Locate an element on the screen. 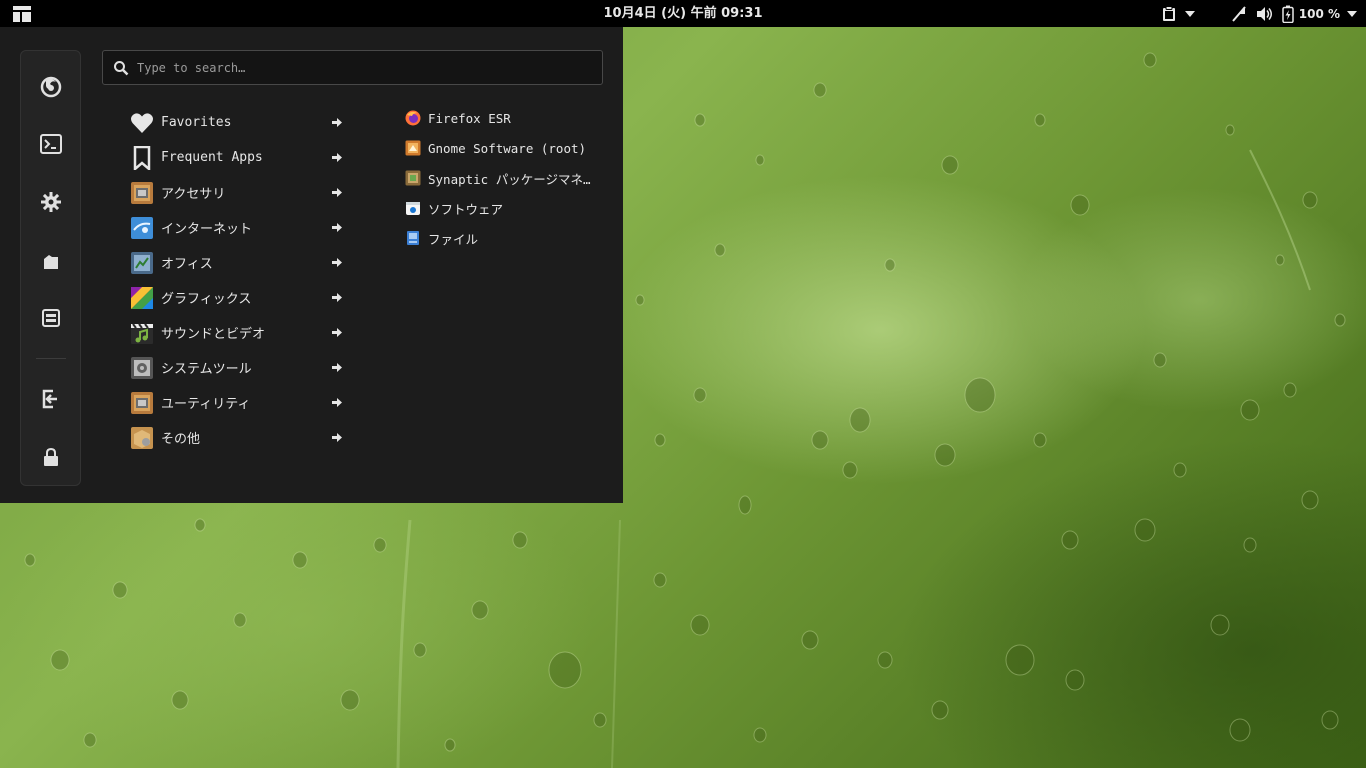 The height and width of the screenshot is (768, 1366). sidebar-separator is located at coordinates (51, 358).